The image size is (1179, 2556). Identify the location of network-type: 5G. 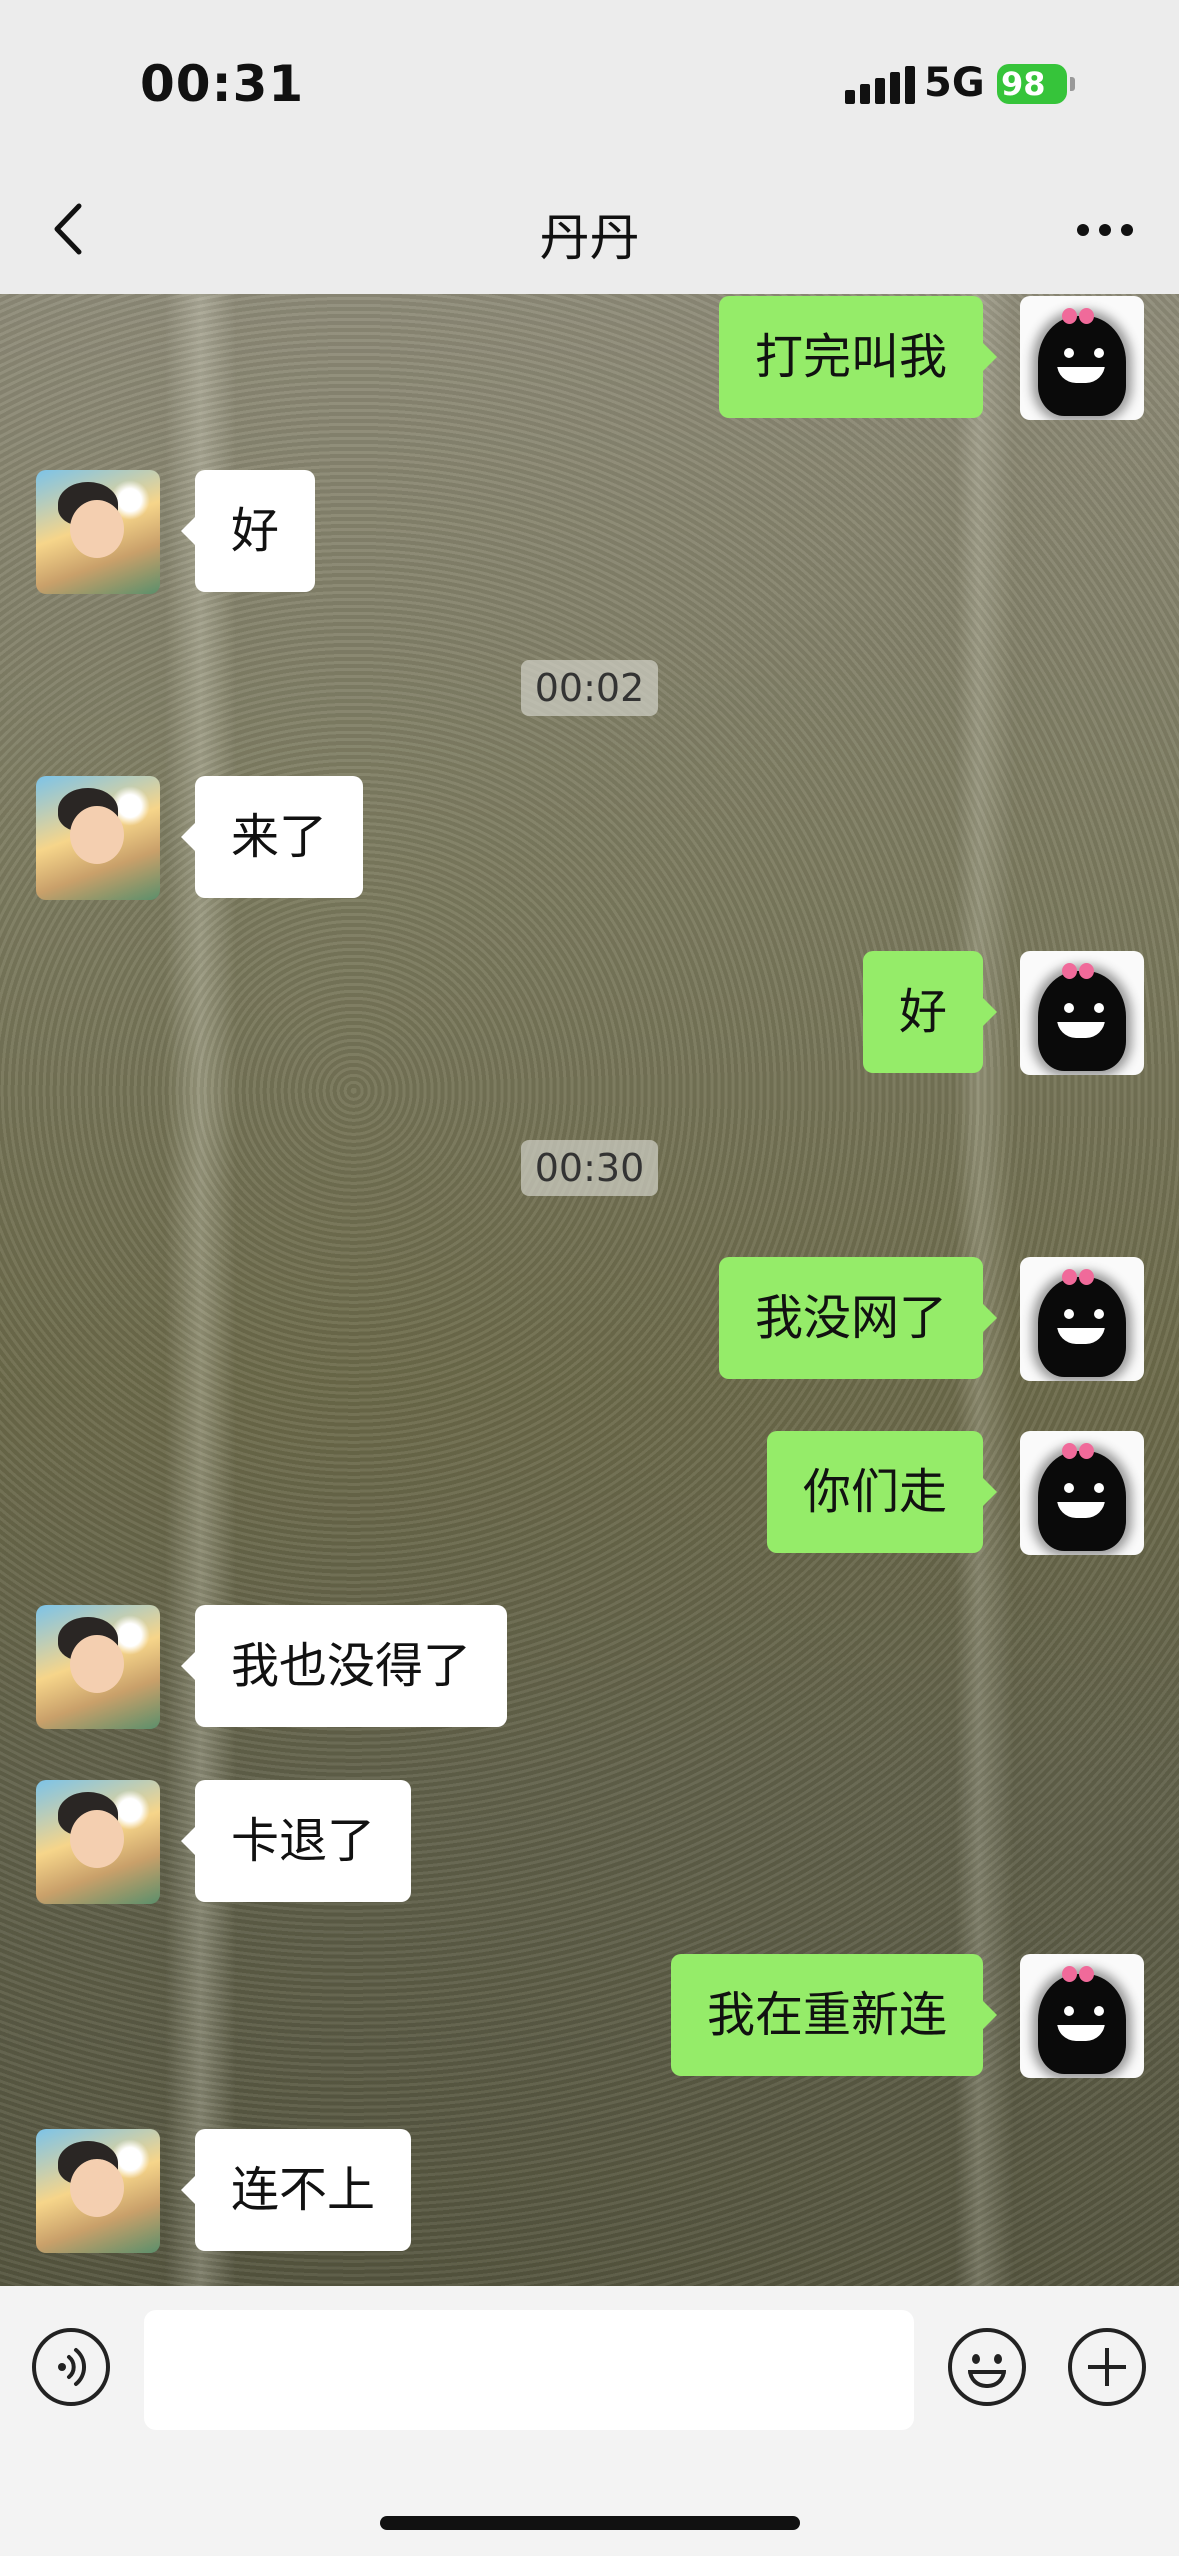
(954, 83).